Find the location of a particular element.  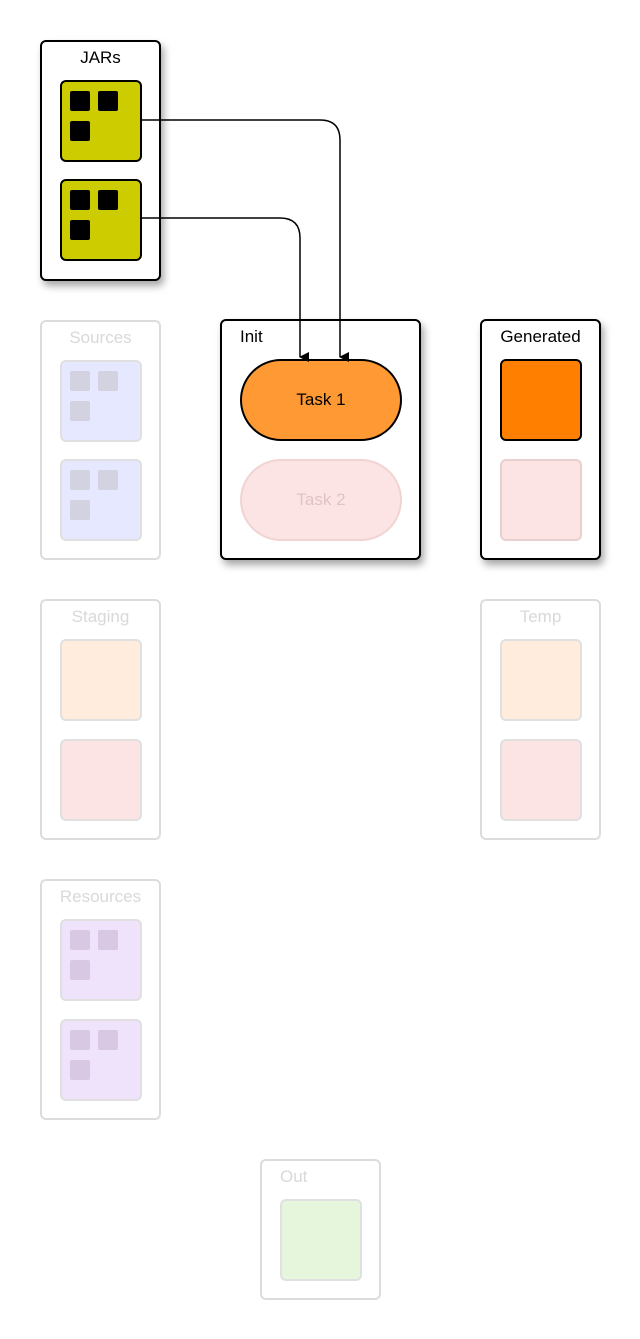

out-tile is located at coordinates (321, 1240).